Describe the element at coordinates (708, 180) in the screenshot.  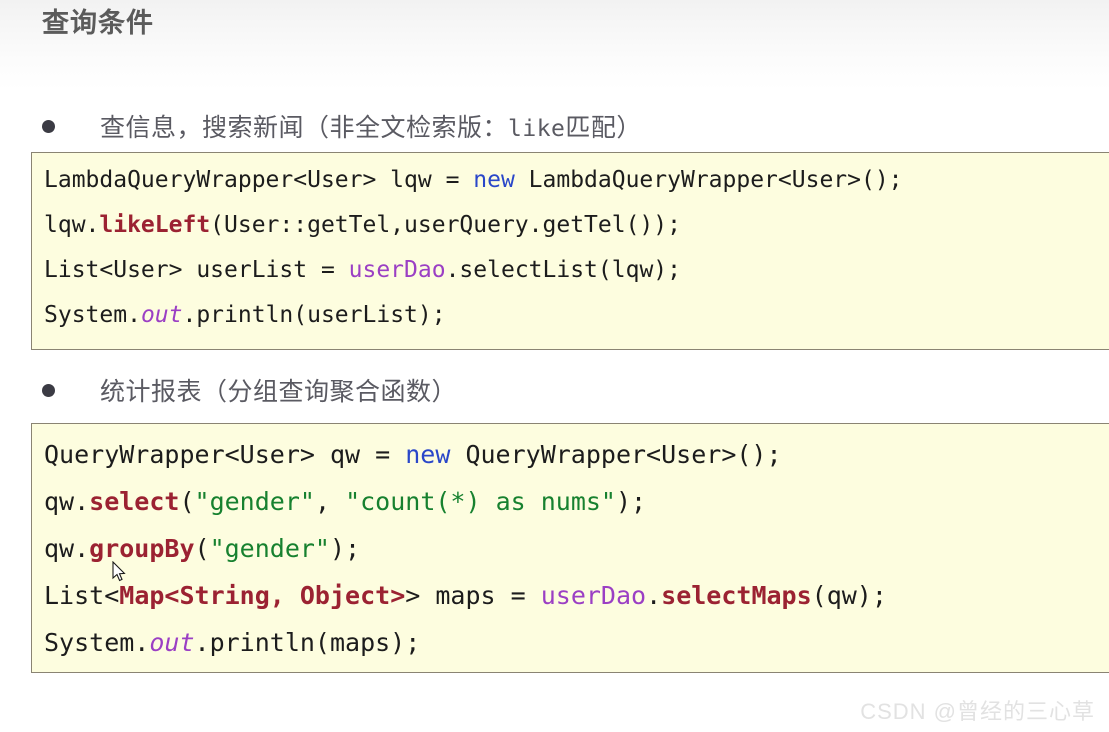
I see `code-token: LambdaQueryWrapper<User>();` at that location.